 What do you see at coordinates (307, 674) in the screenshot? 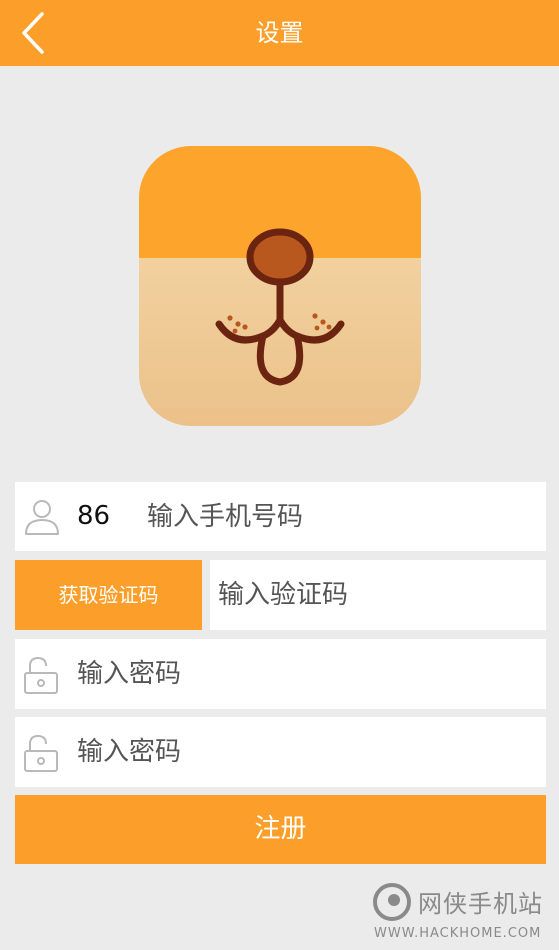
I see `password-input` at bounding box center [307, 674].